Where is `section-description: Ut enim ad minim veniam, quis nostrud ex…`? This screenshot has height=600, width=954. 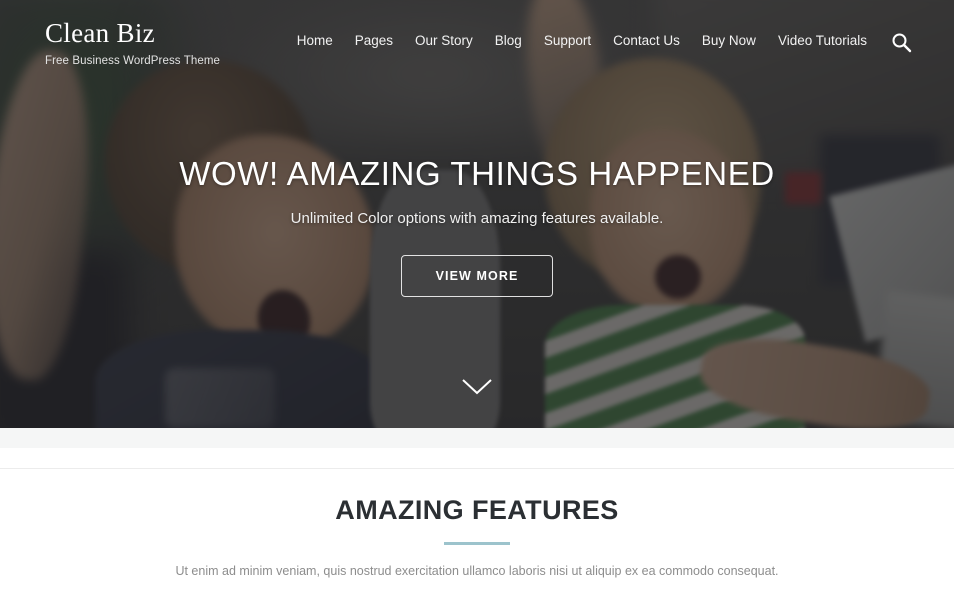 section-description: Ut enim ad minim veniam, quis nostrud ex… is located at coordinates (477, 571).